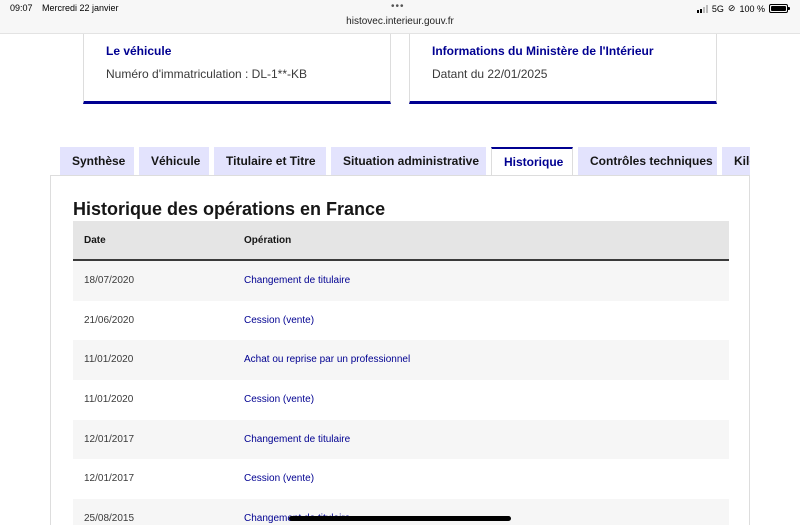 The image size is (800, 525). What do you see at coordinates (532, 161) in the screenshot?
I see `tab-historique: Historique` at bounding box center [532, 161].